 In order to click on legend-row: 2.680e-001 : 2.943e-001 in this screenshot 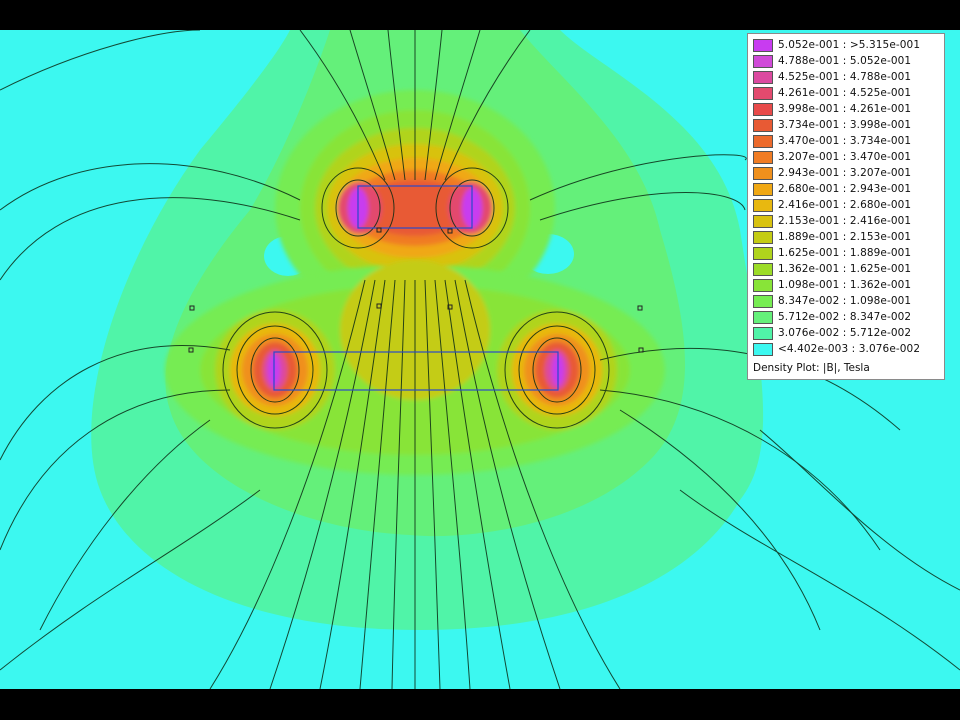, I will do `click(848, 189)`.